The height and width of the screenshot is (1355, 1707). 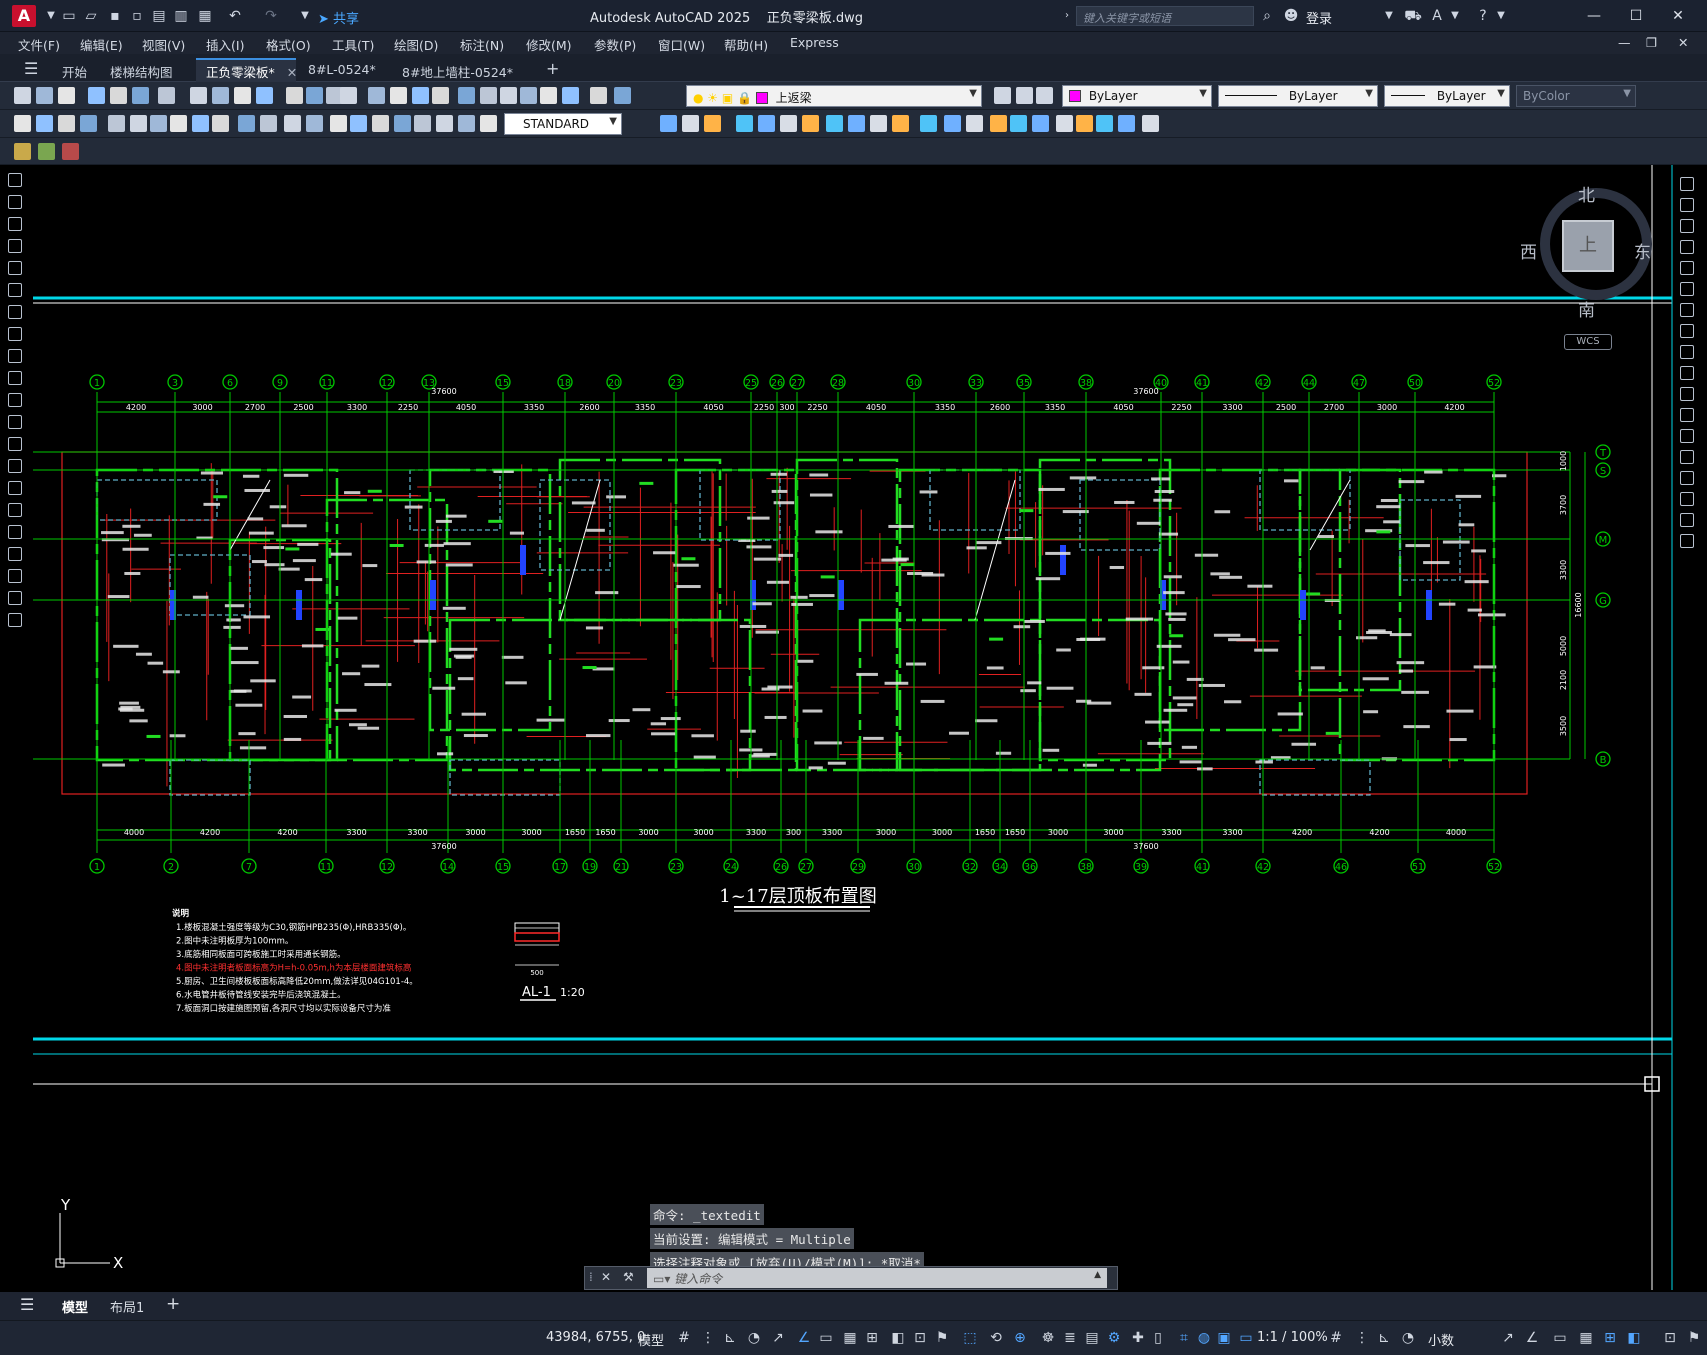 What do you see at coordinates (834, 96) in the screenshot?
I see `layer-dropdown: ● ☀ ▣ 🔒 上返梁 ▼` at bounding box center [834, 96].